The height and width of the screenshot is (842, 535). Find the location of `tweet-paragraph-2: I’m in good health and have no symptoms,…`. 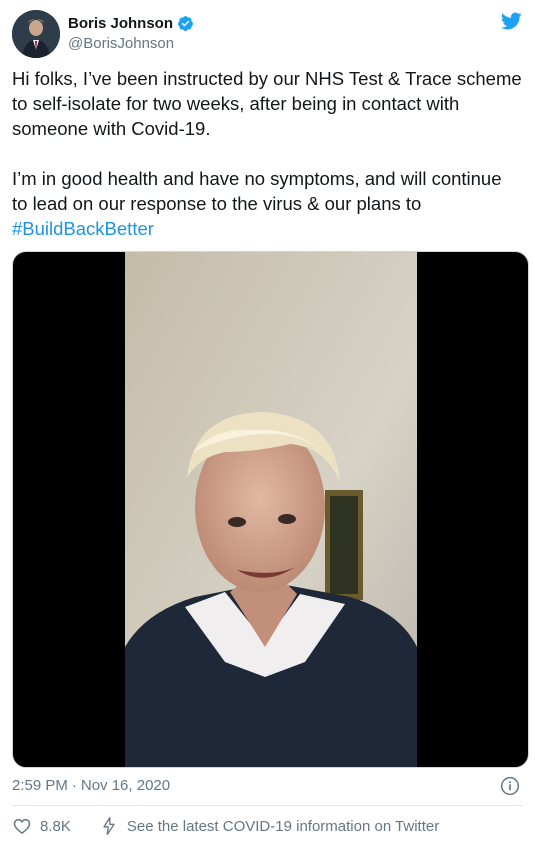

tweet-paragraph-2: I’m in good health and have no symptoms,… is located at coordinates (267, 203).